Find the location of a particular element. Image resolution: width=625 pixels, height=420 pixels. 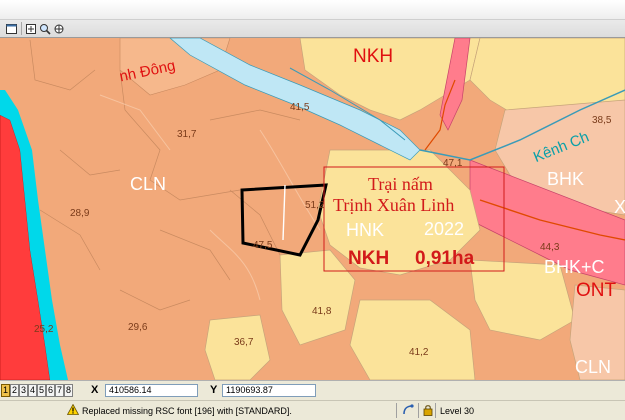

year-label: 2022 is located at coordinates (444, 229).